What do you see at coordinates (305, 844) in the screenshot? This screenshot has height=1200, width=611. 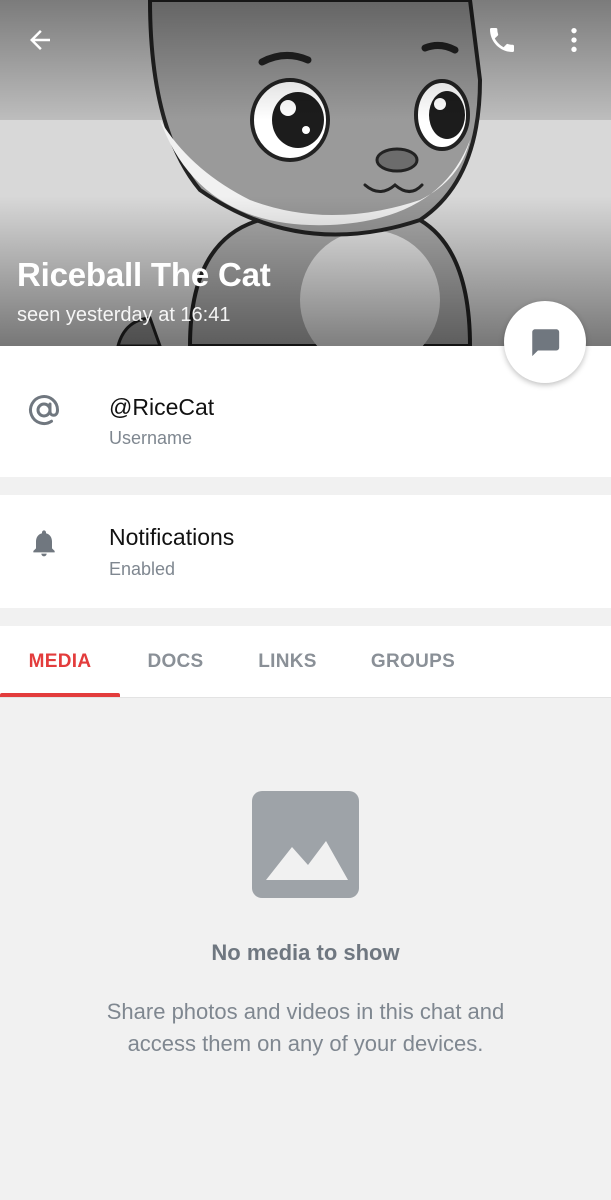 I see `image-icon` at bounding box center [305, 844].